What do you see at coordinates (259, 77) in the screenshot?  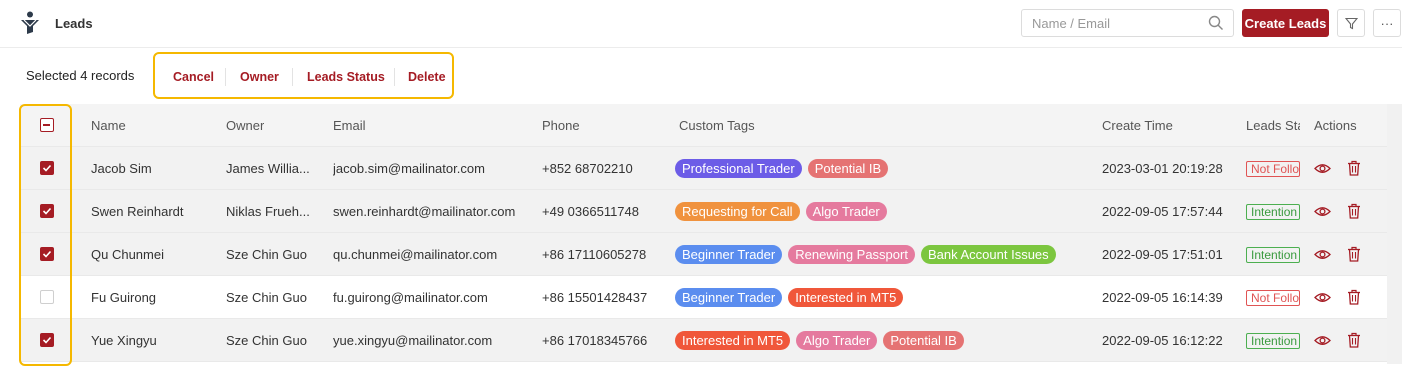 I see `owner-button: Owner` at bounding box center [259, 77].